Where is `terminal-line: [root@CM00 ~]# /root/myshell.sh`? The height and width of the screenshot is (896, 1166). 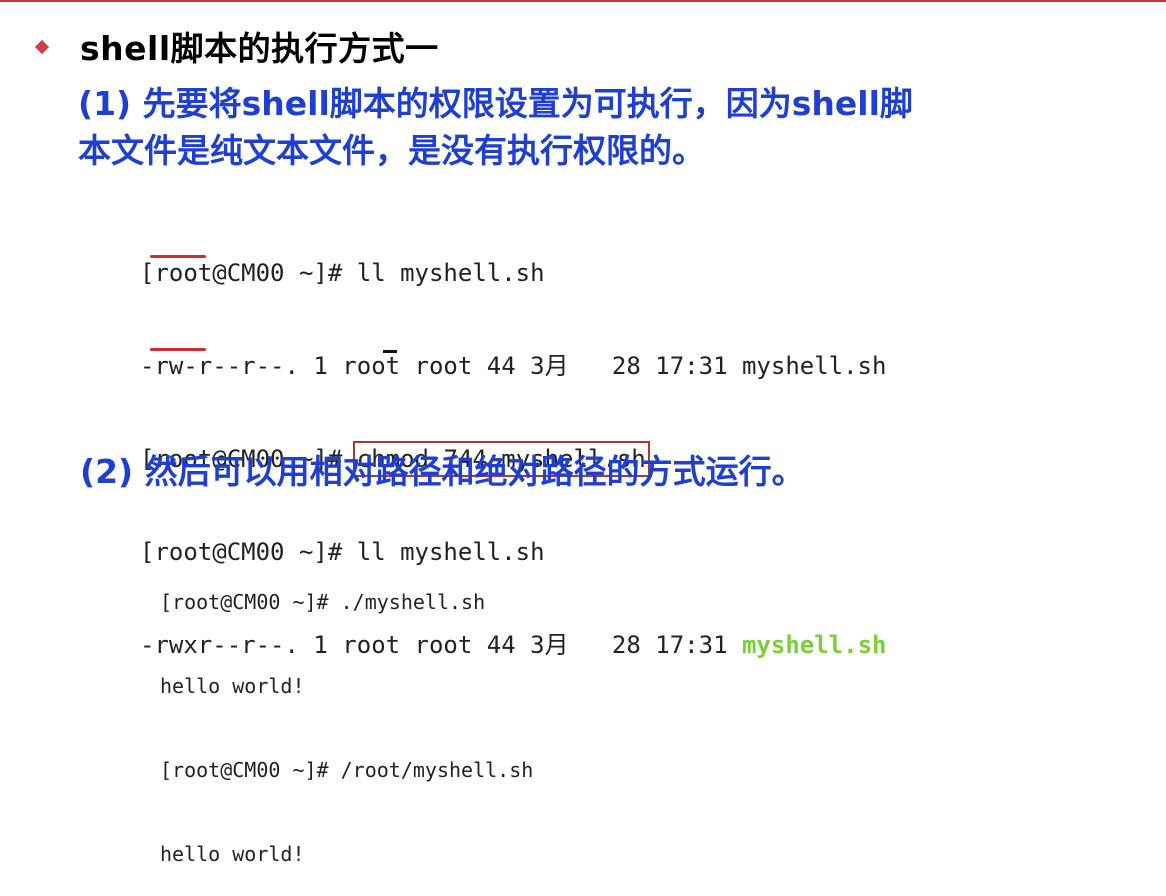 terminal-line: [root@CM00 ~]# /root/myshell.sh is located at coordinates (347, 770).